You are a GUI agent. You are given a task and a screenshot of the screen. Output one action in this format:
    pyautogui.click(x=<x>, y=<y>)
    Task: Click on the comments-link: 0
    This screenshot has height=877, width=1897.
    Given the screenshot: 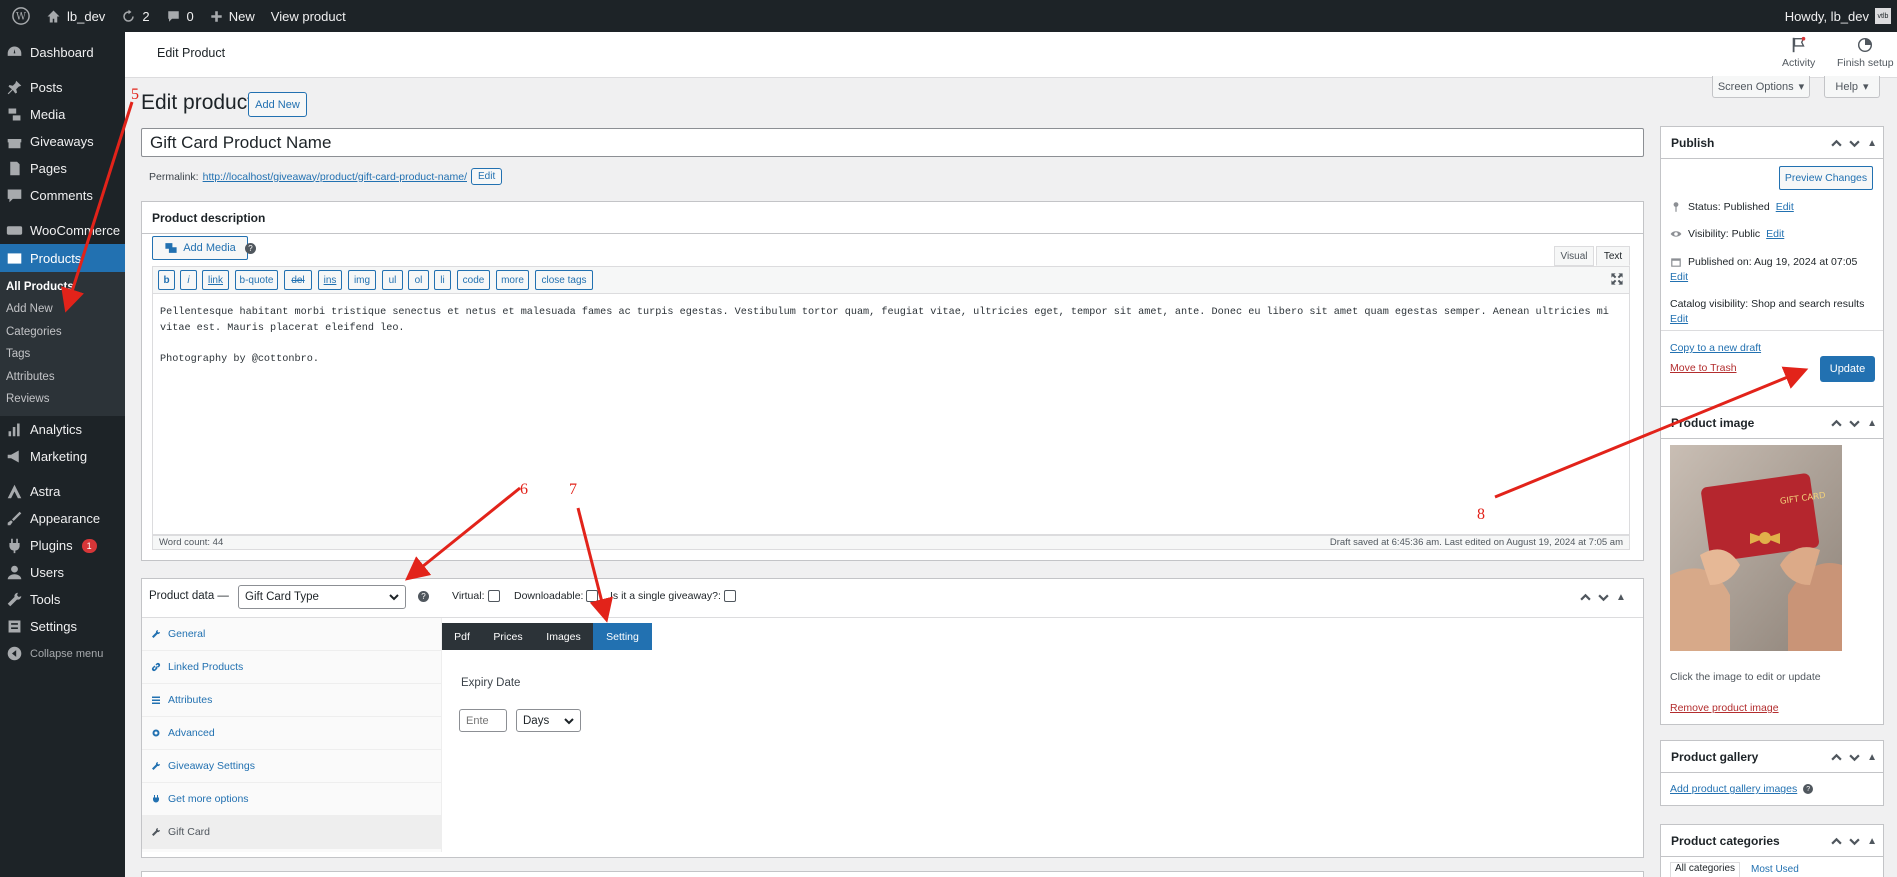 What is the action you would take?
    pyautogui.click(x=180, y=16)
    